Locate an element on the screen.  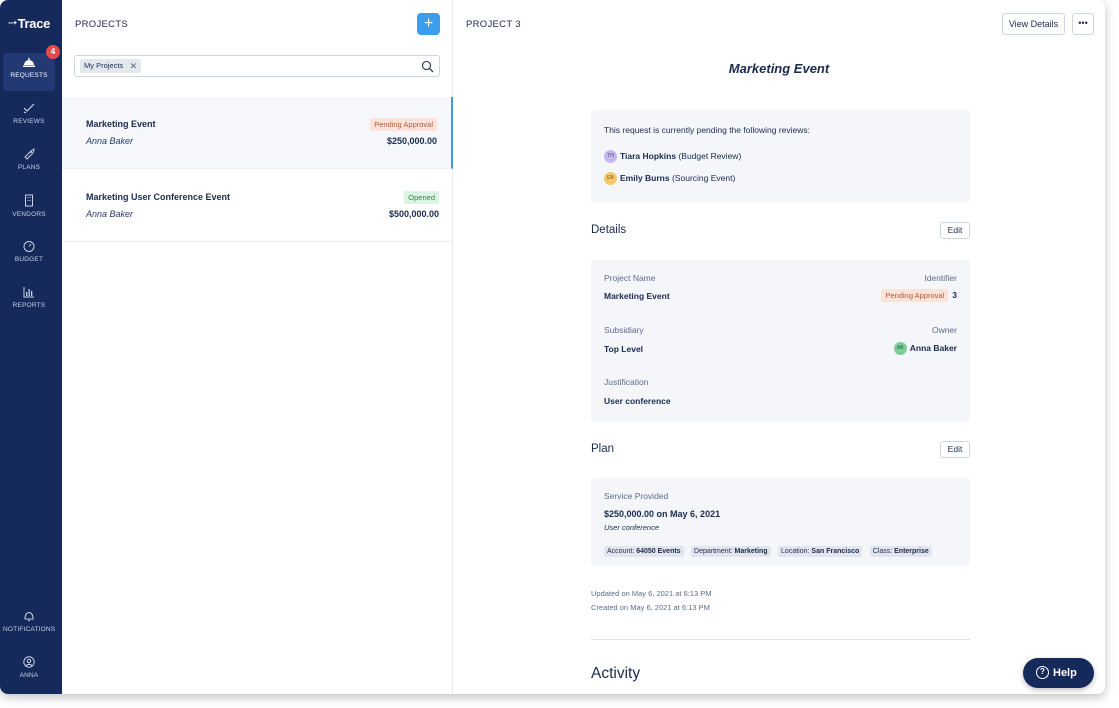
tag-account: Account: 64050 Events is located at coordinates (644, 551).